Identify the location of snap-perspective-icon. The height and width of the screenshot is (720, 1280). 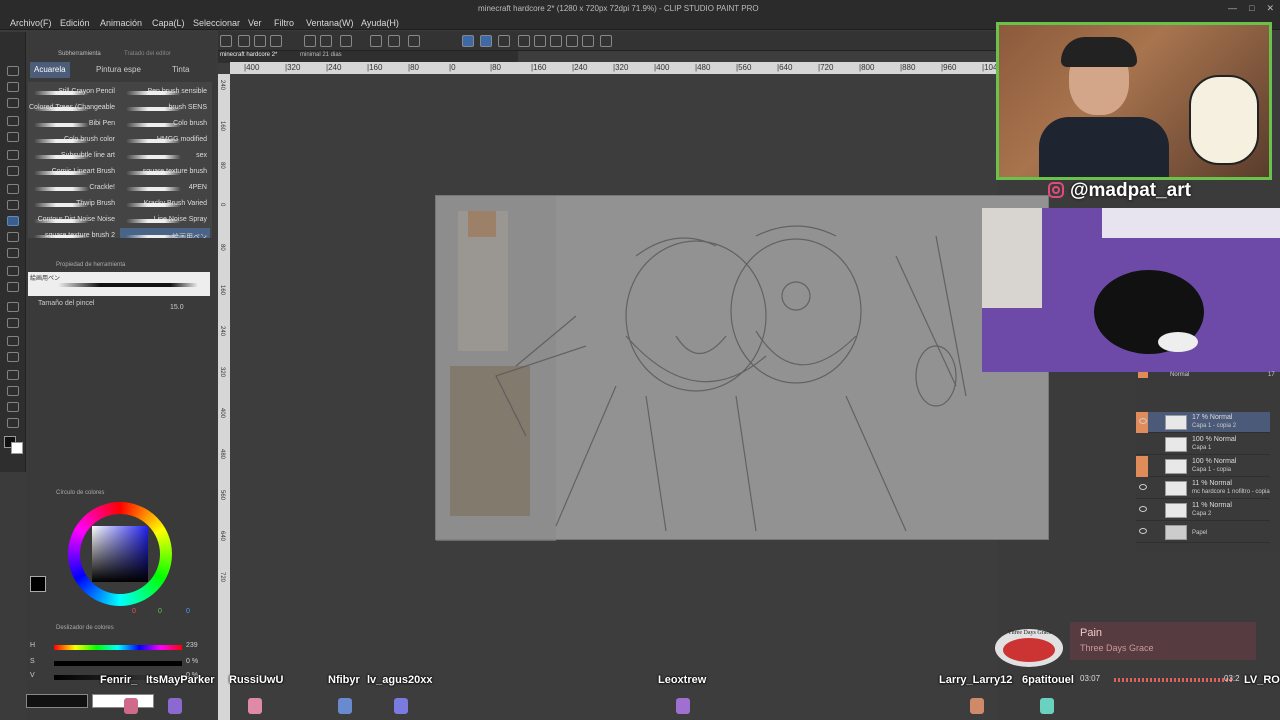
(504, 41).